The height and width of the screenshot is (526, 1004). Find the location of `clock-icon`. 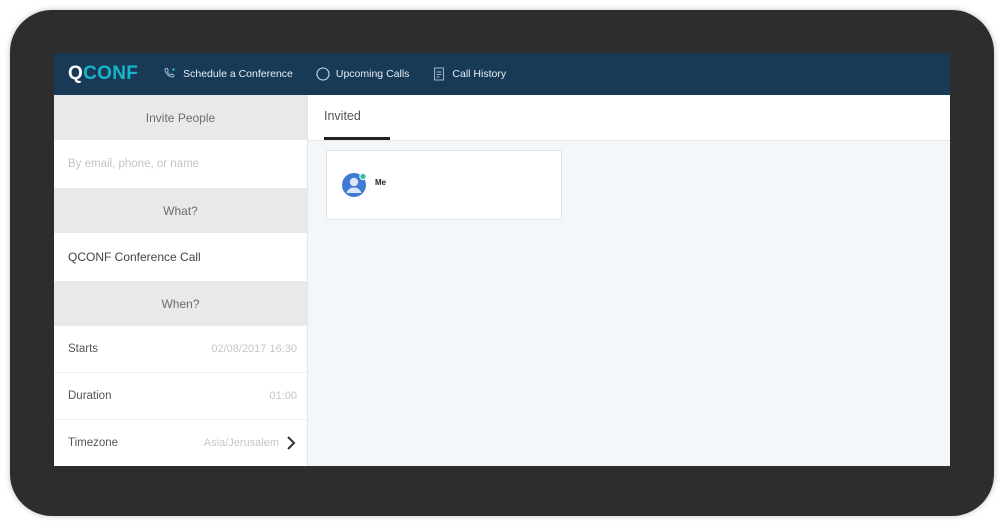

clock-icon is located at coordinates (323, 74).